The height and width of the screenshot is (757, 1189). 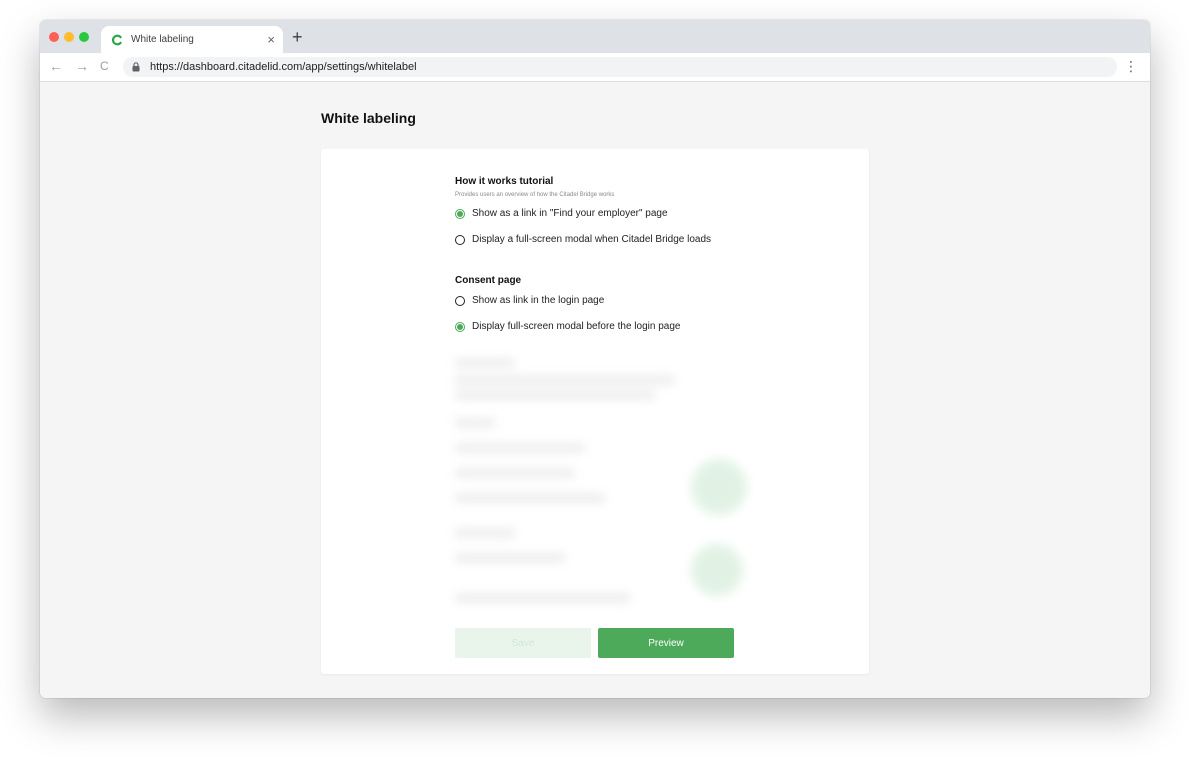 What do you see at coordinates (488, 280) in the screenshot?
I see `consent-section-title: Consent page` at bounding box center [488, 280].